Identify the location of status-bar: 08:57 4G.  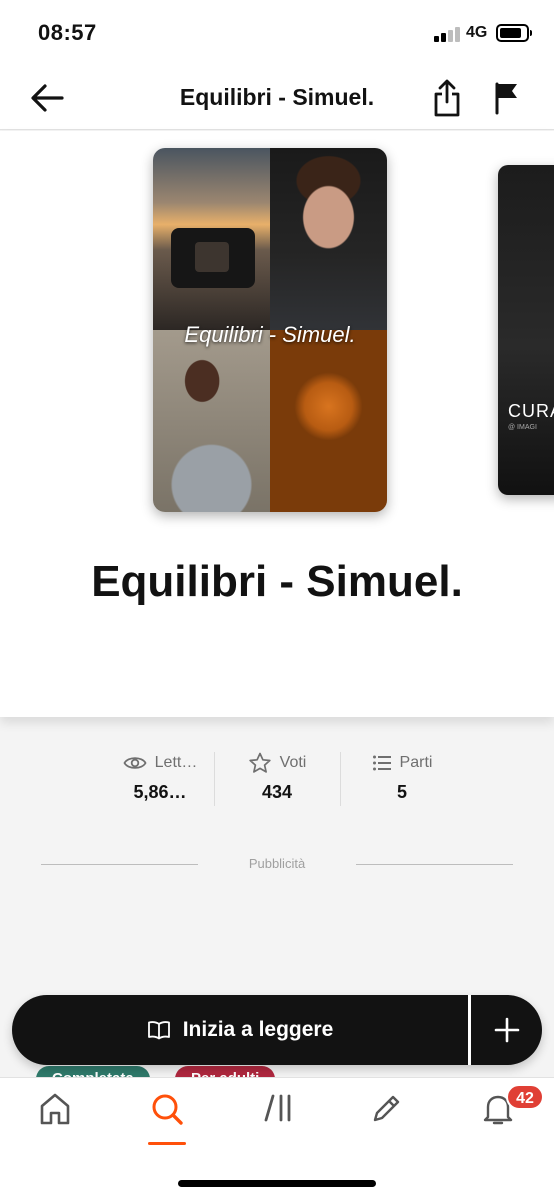
(277, 33).